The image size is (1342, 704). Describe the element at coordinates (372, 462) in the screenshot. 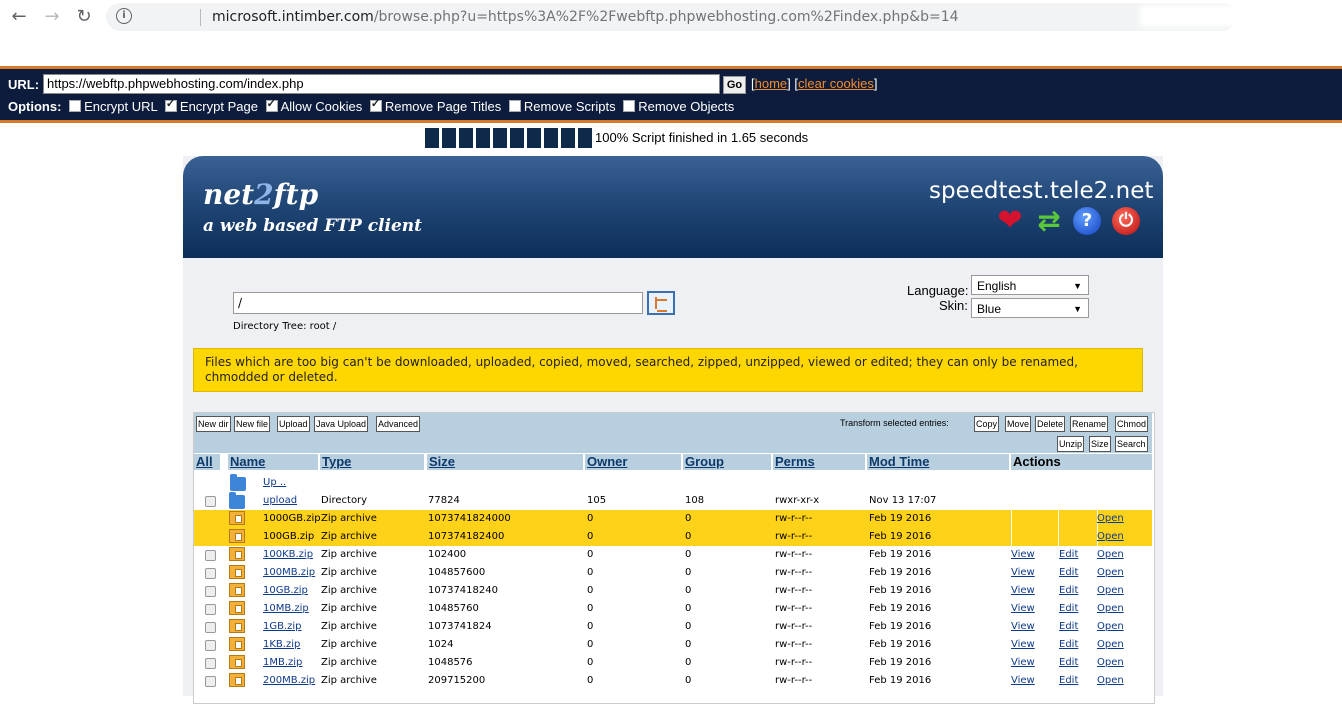

I see `sort-type-link: Type` at that location.